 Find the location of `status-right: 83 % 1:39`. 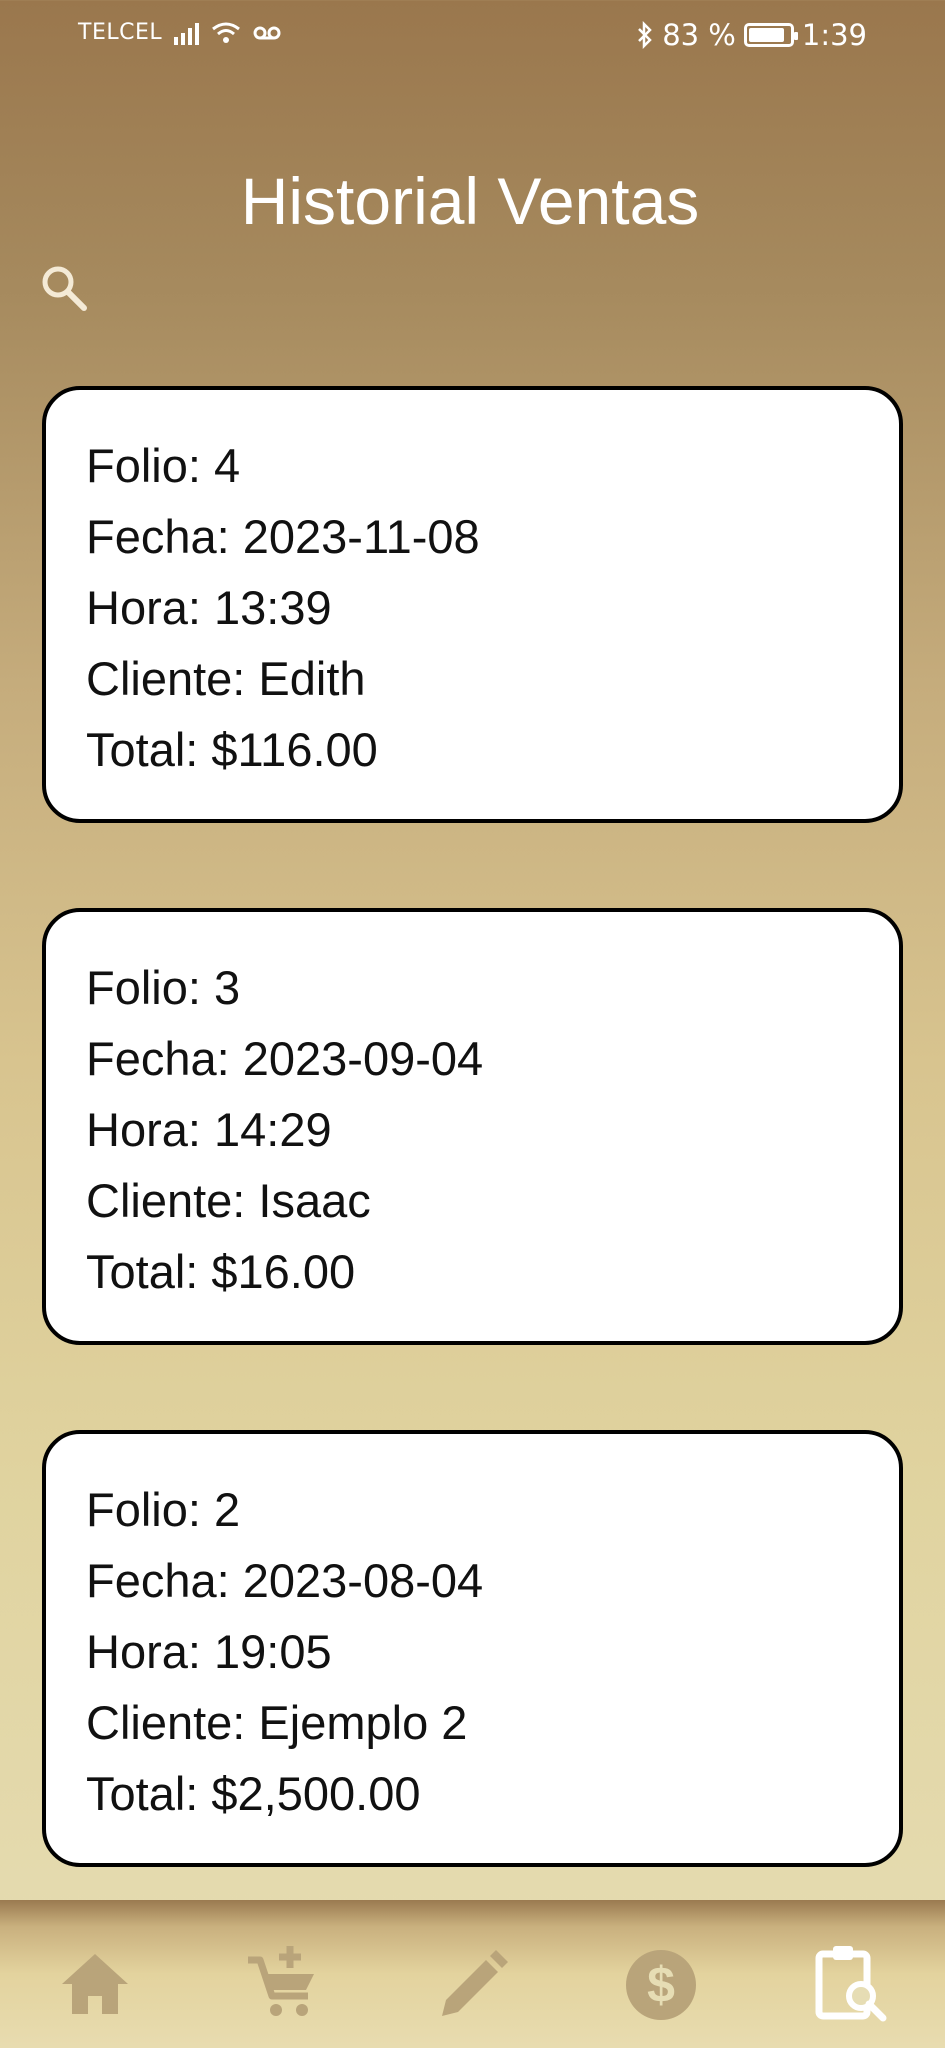

status-right: 83 % 1:39 is located at coordinates (751, 35).